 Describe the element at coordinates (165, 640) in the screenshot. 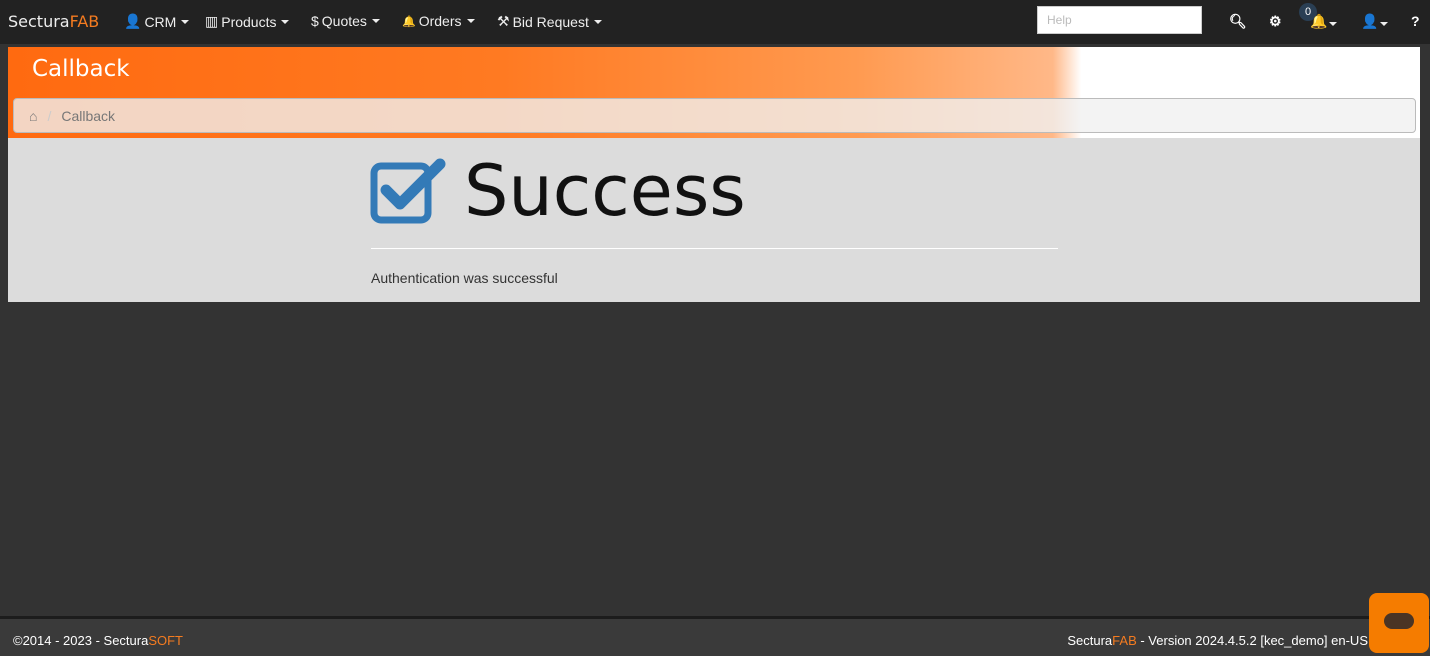

I see `copyright-brand: SOFT` at that location.